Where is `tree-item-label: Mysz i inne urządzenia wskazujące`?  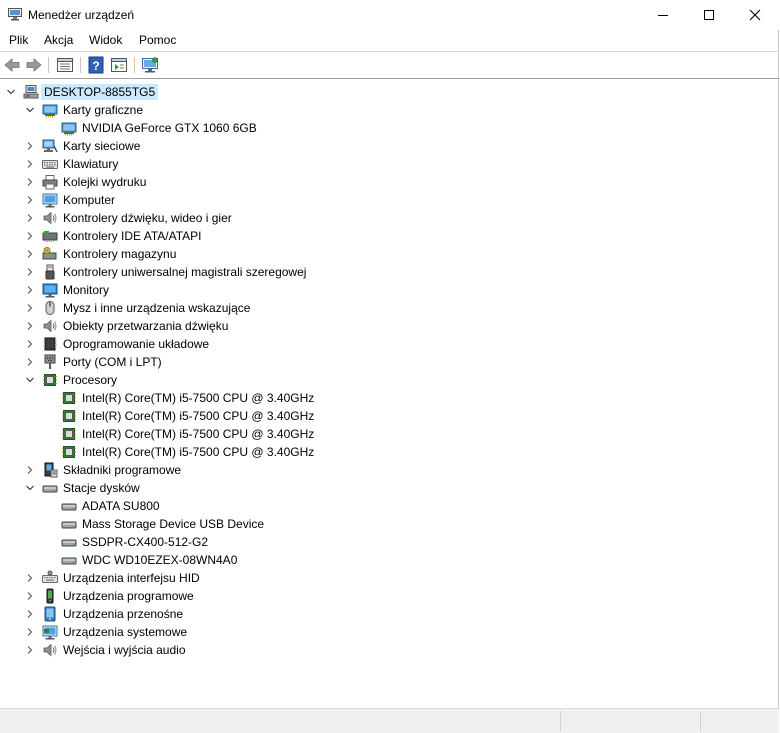 tree-item-label: Mysz i inne urządzenia wskazujące is located at coordinates (157, 308).